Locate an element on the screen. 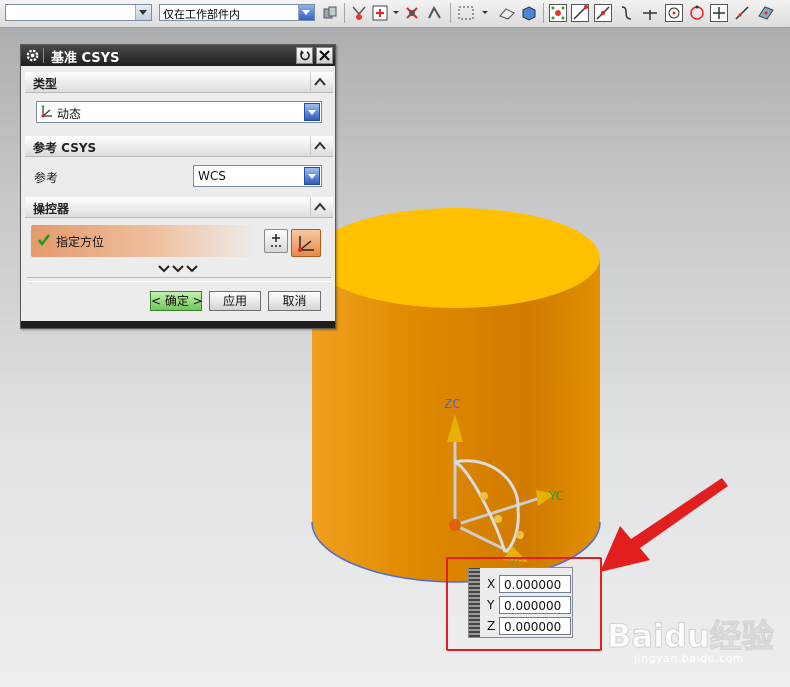  type-select: 动态 is located at coordinates (179, 112).